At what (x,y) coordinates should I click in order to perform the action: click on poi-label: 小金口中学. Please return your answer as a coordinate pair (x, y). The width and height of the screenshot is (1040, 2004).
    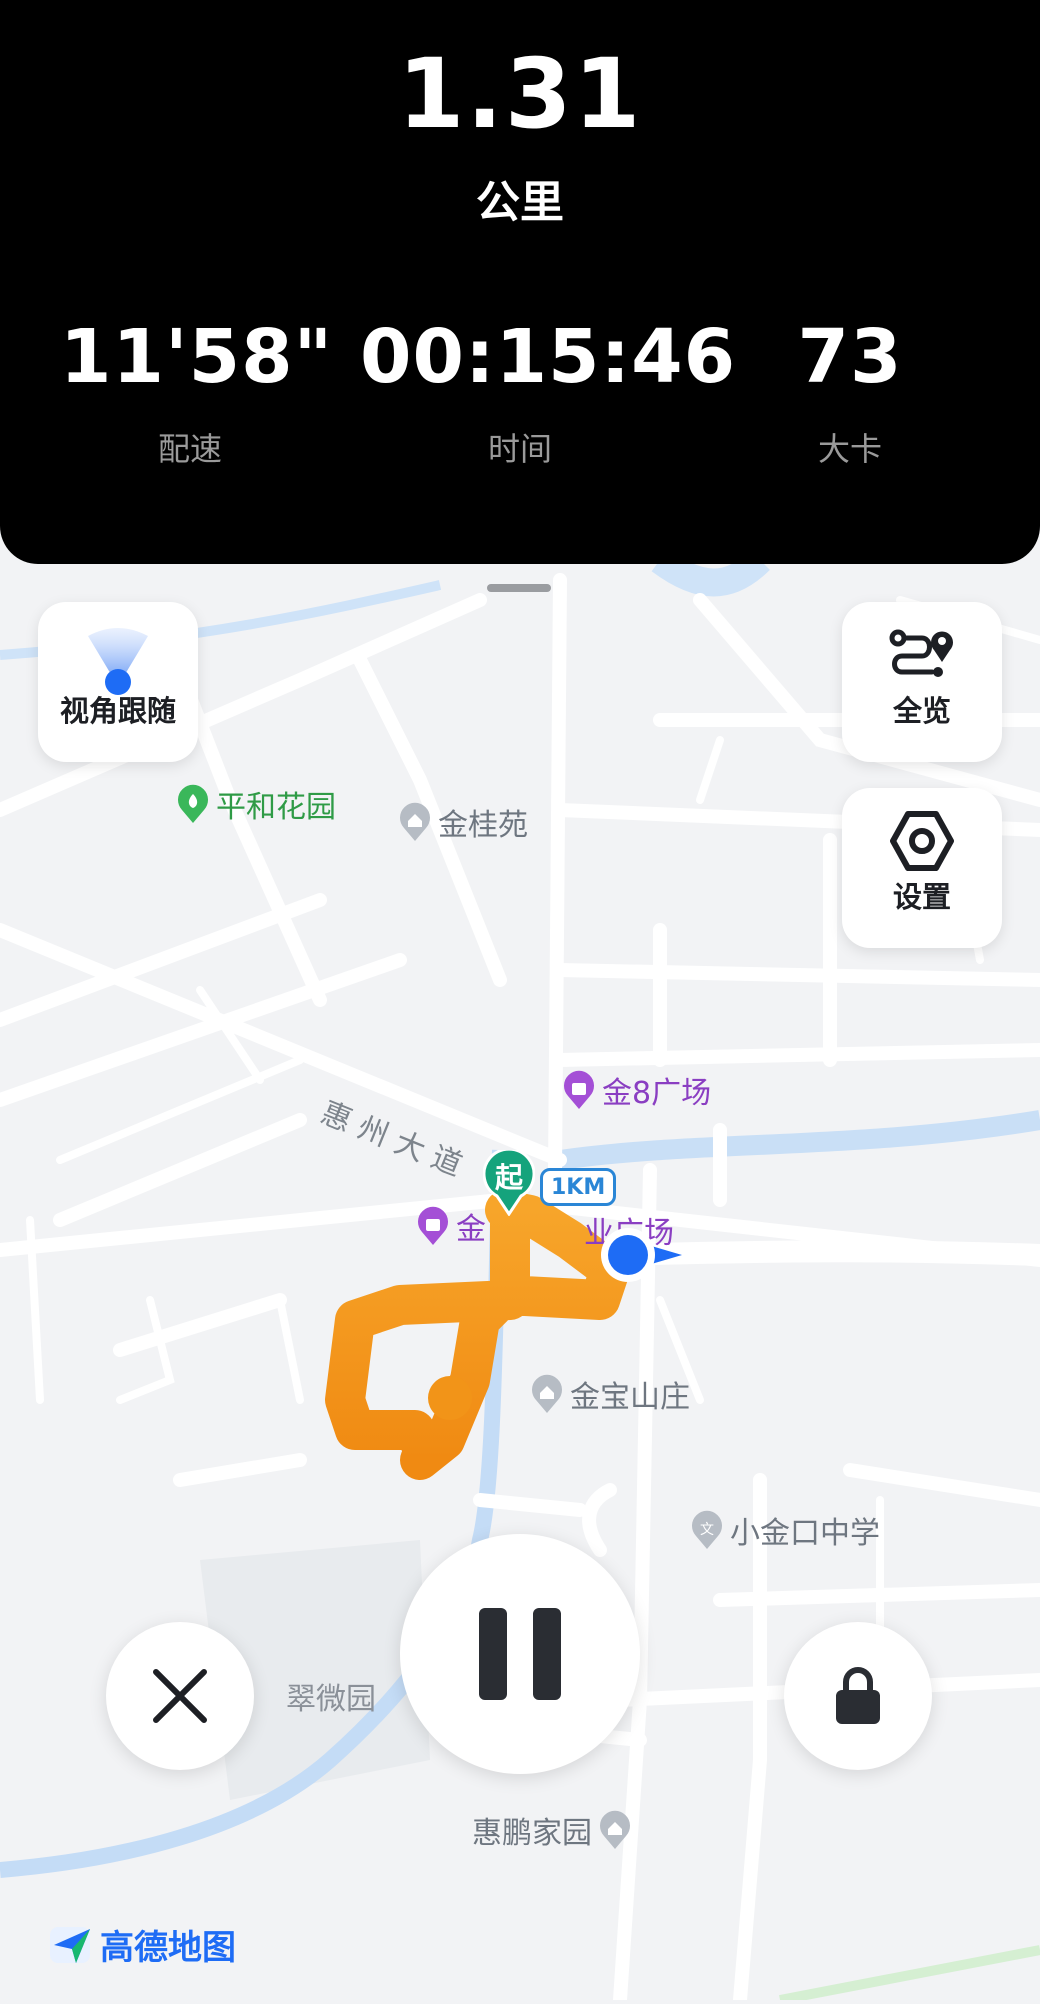
    Looking at the image, I should click on (805, 1533).